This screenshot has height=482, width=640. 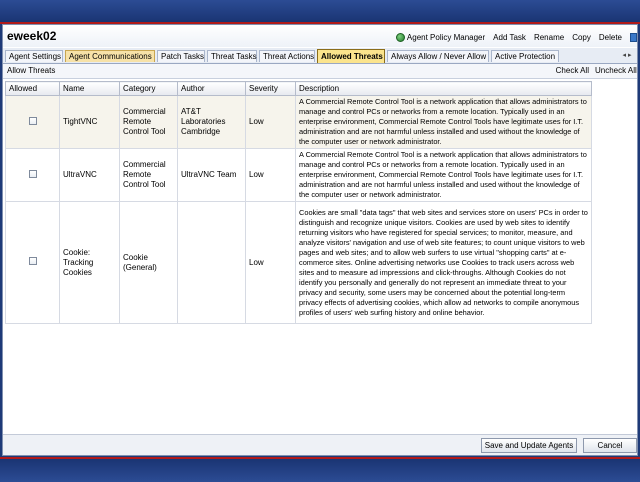 I want to click on name-cell: UltraVNC, so click(x=89, y=175).